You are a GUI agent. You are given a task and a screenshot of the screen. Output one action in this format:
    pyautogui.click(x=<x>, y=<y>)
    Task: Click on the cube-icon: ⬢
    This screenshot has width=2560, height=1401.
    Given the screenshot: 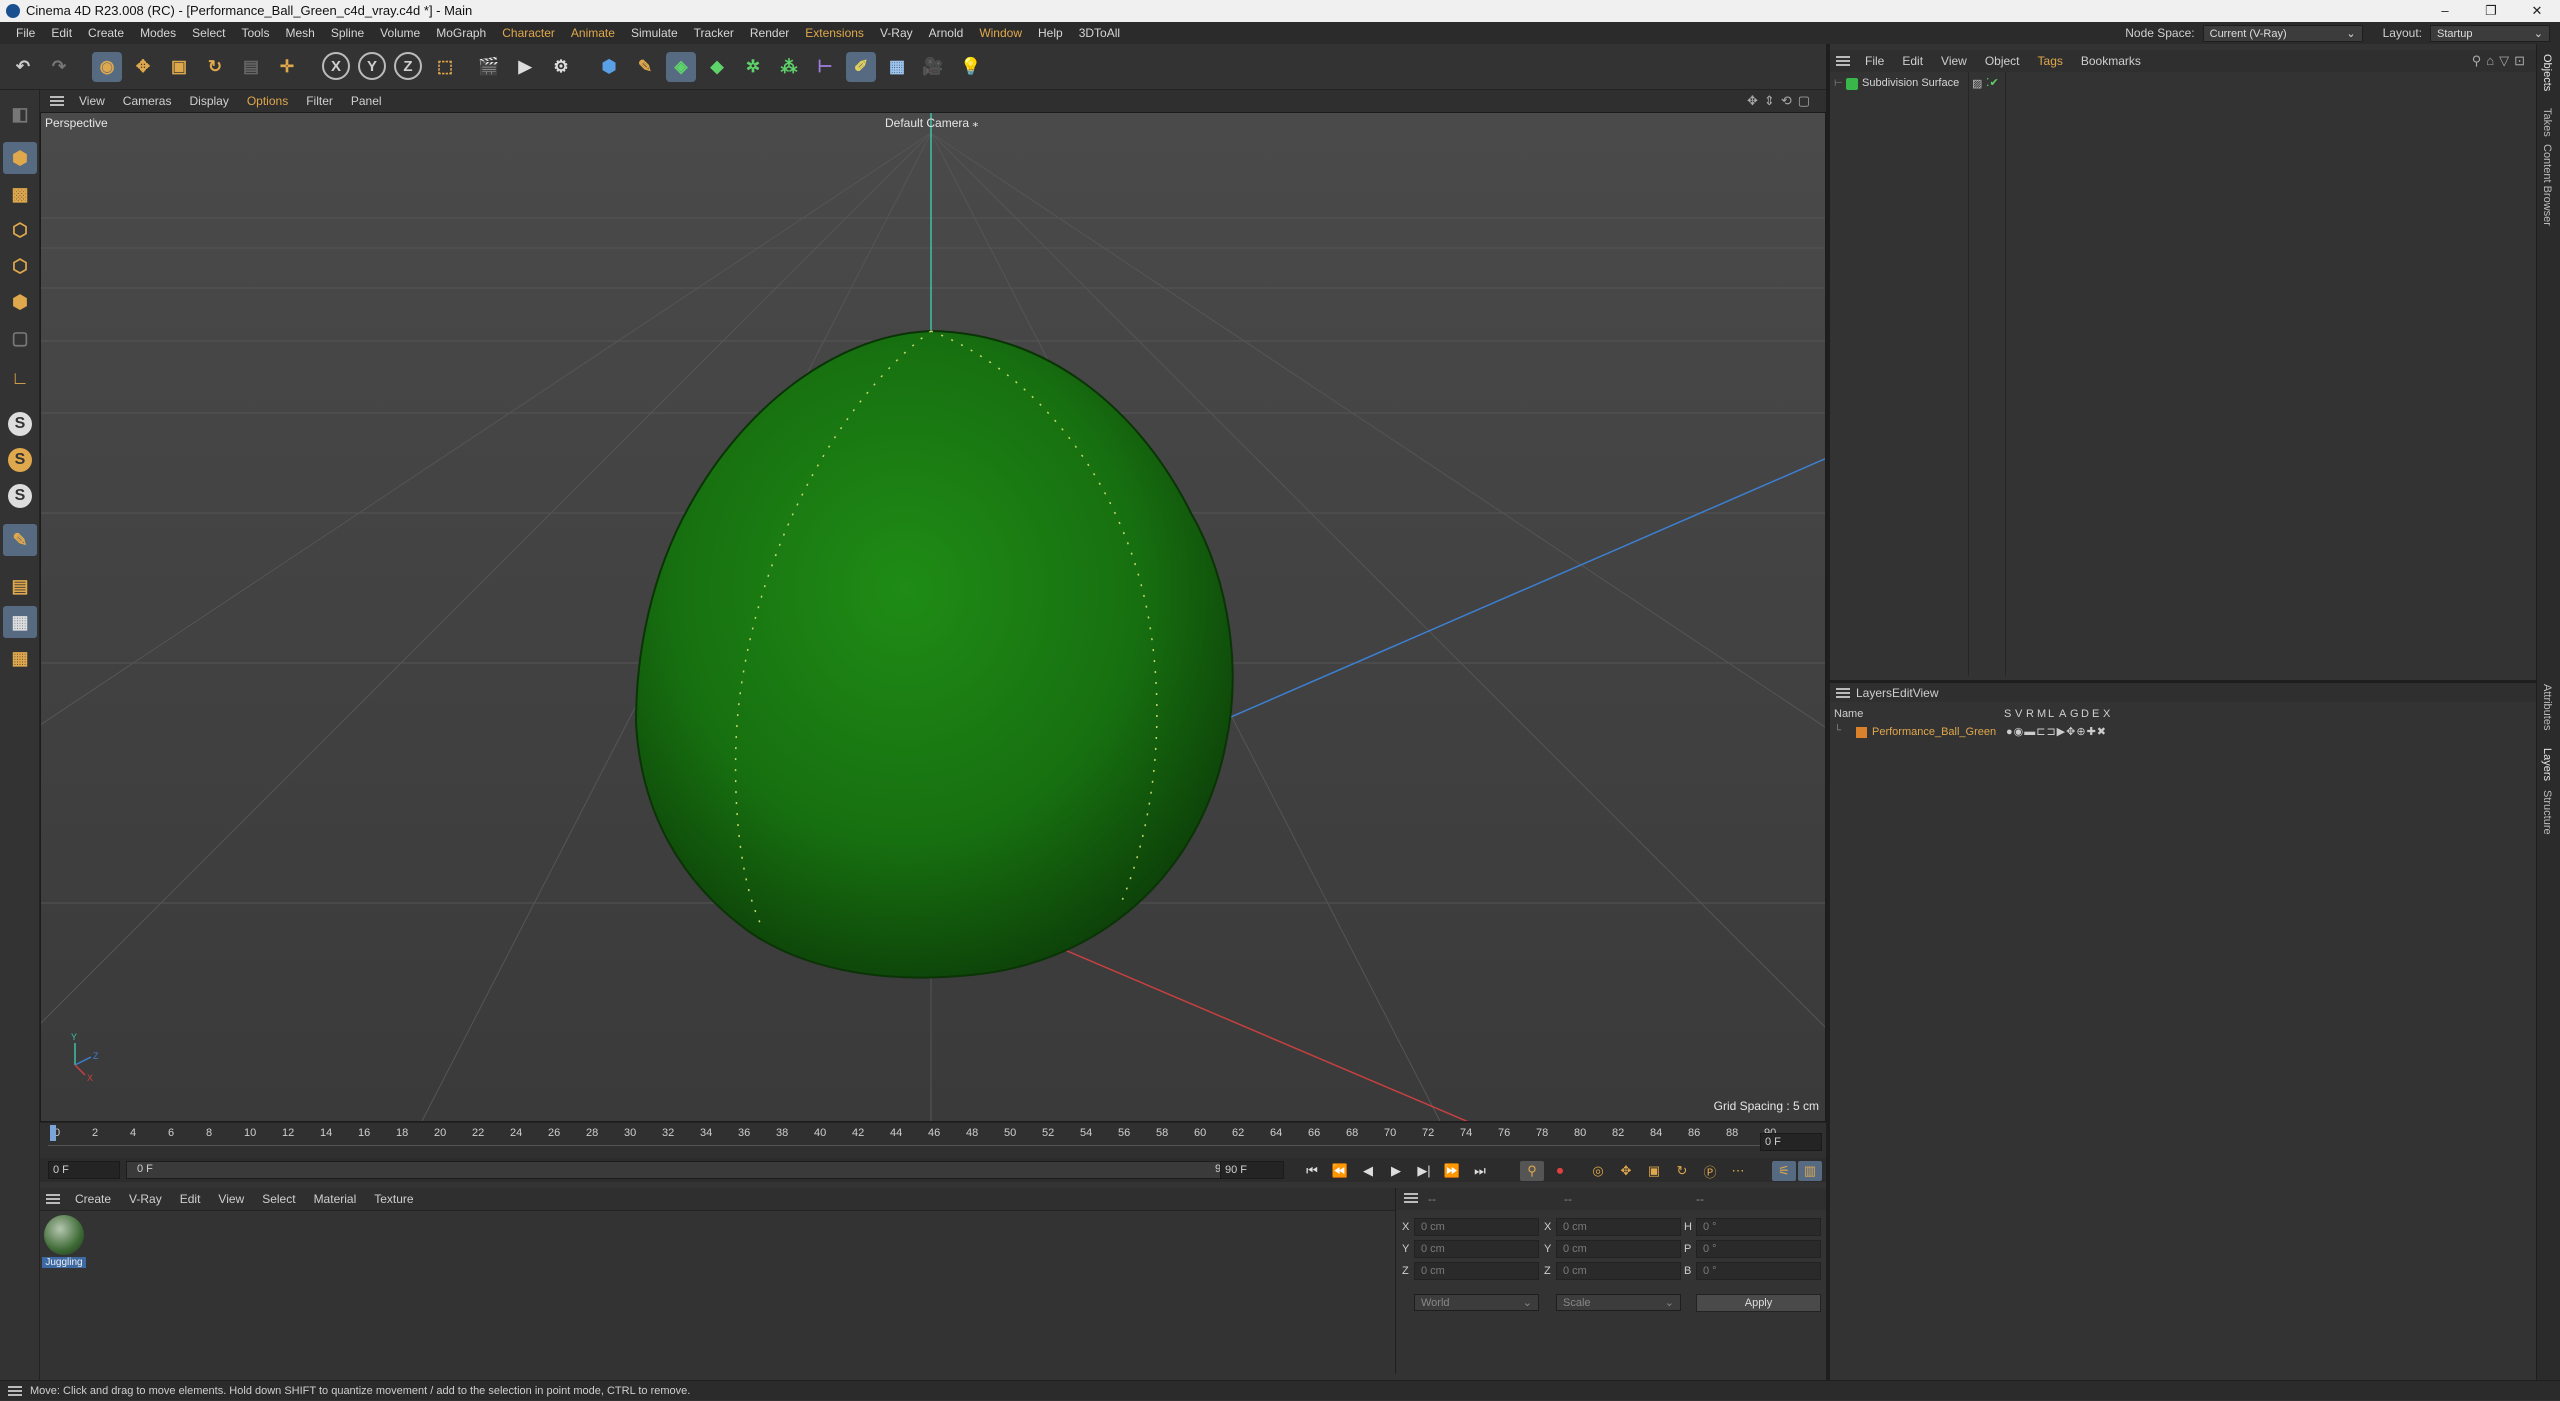 What is the action you would take?
    pyautogui.click(x=609, y=67)
    